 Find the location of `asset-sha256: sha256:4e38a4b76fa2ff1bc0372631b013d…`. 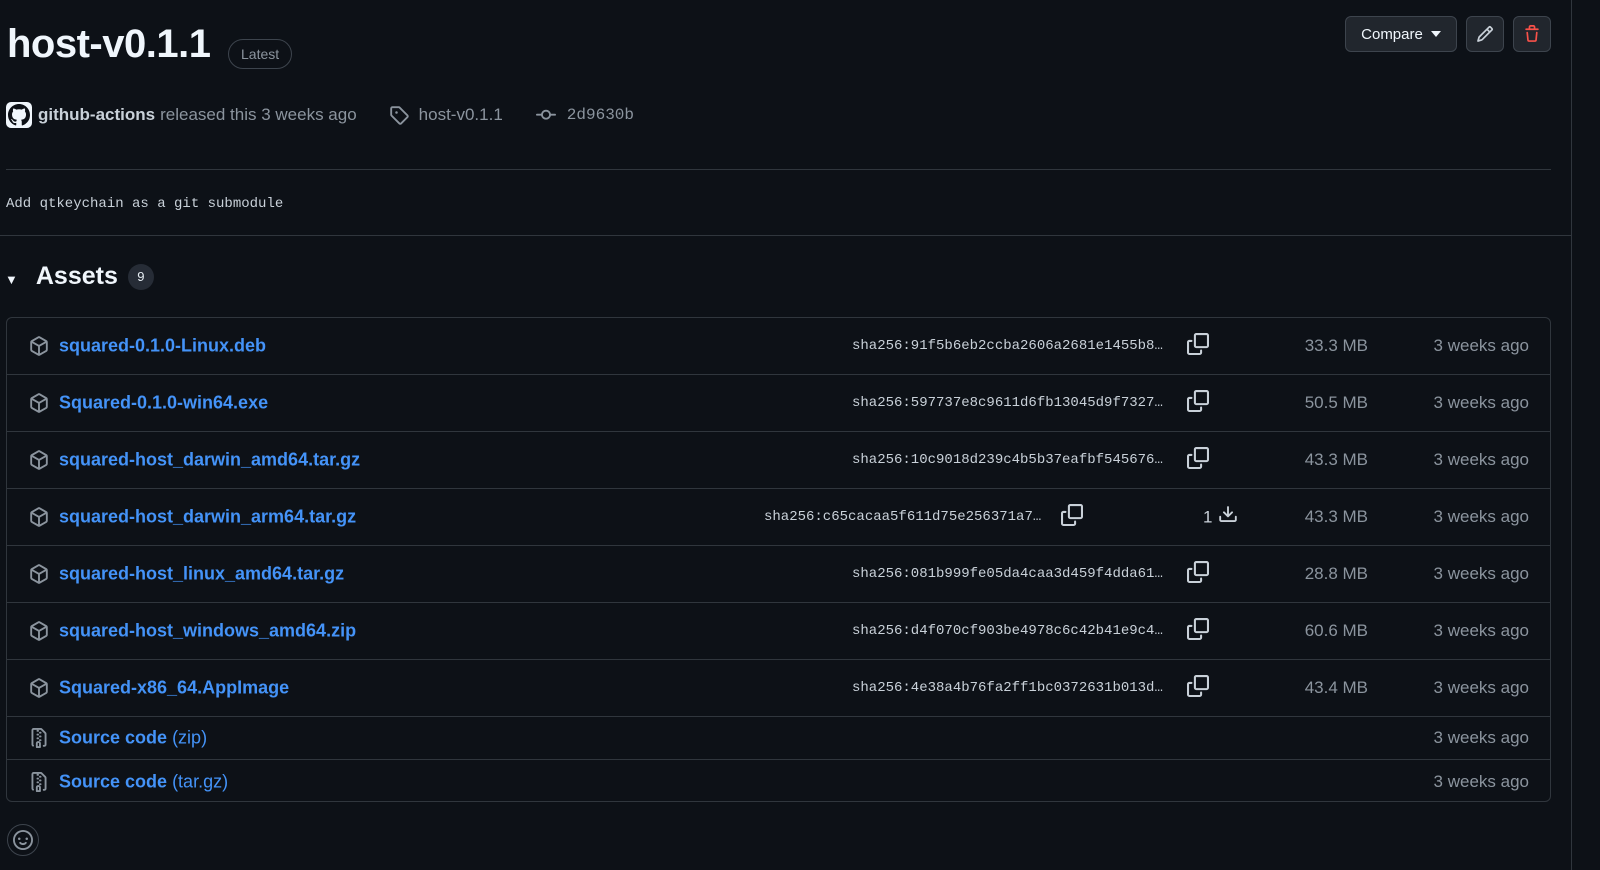

asset-sha256: sha256:4e38a4b76fa2ff1bc0372631b013d… is located at coordinates (1007, 688).